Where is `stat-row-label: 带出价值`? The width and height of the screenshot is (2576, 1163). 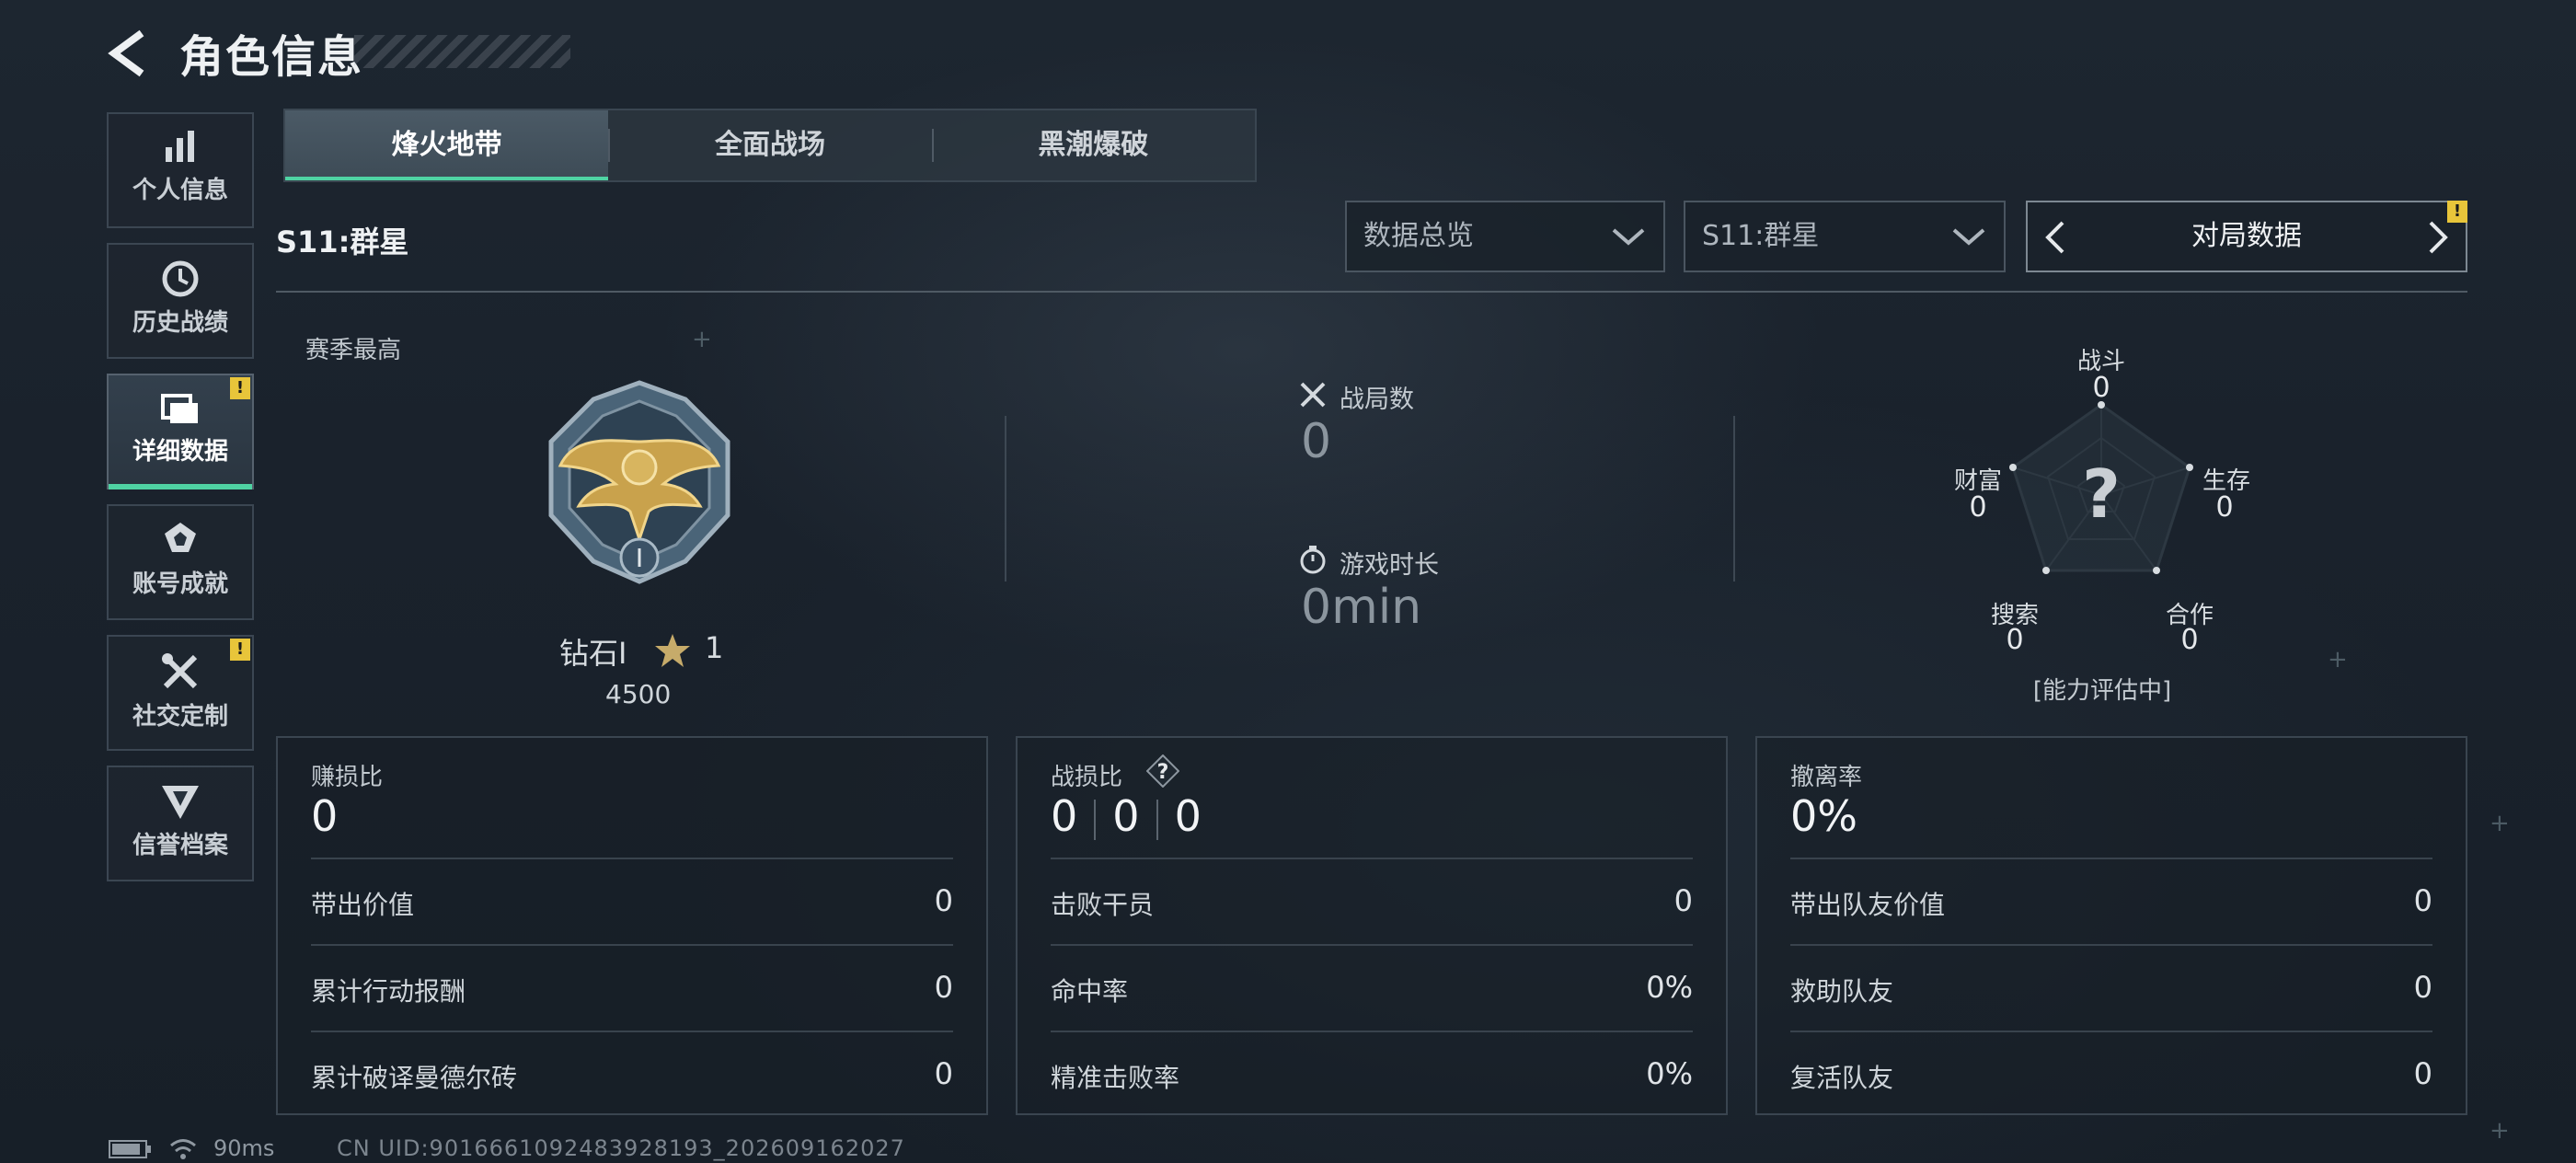 stat-row-label: 带出价值 is located at coordinates (363, 905).